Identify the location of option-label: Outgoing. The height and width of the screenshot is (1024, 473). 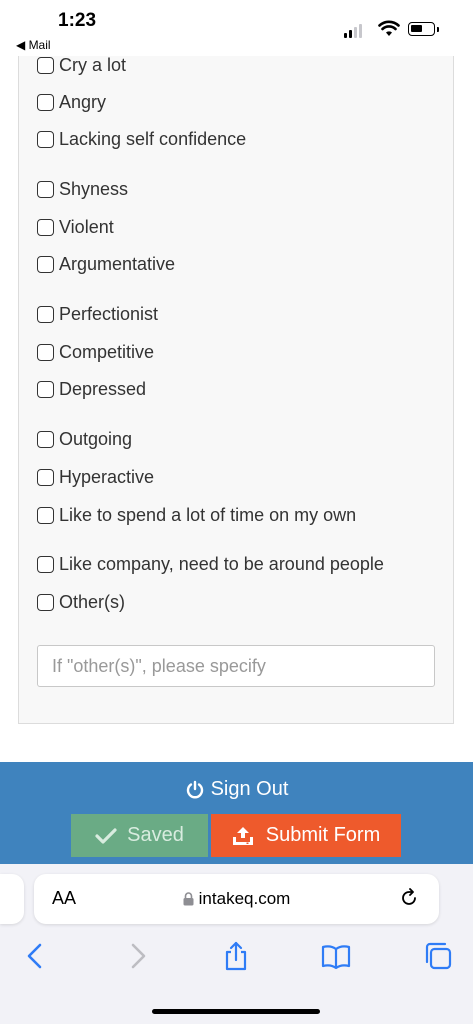
(96, 438).